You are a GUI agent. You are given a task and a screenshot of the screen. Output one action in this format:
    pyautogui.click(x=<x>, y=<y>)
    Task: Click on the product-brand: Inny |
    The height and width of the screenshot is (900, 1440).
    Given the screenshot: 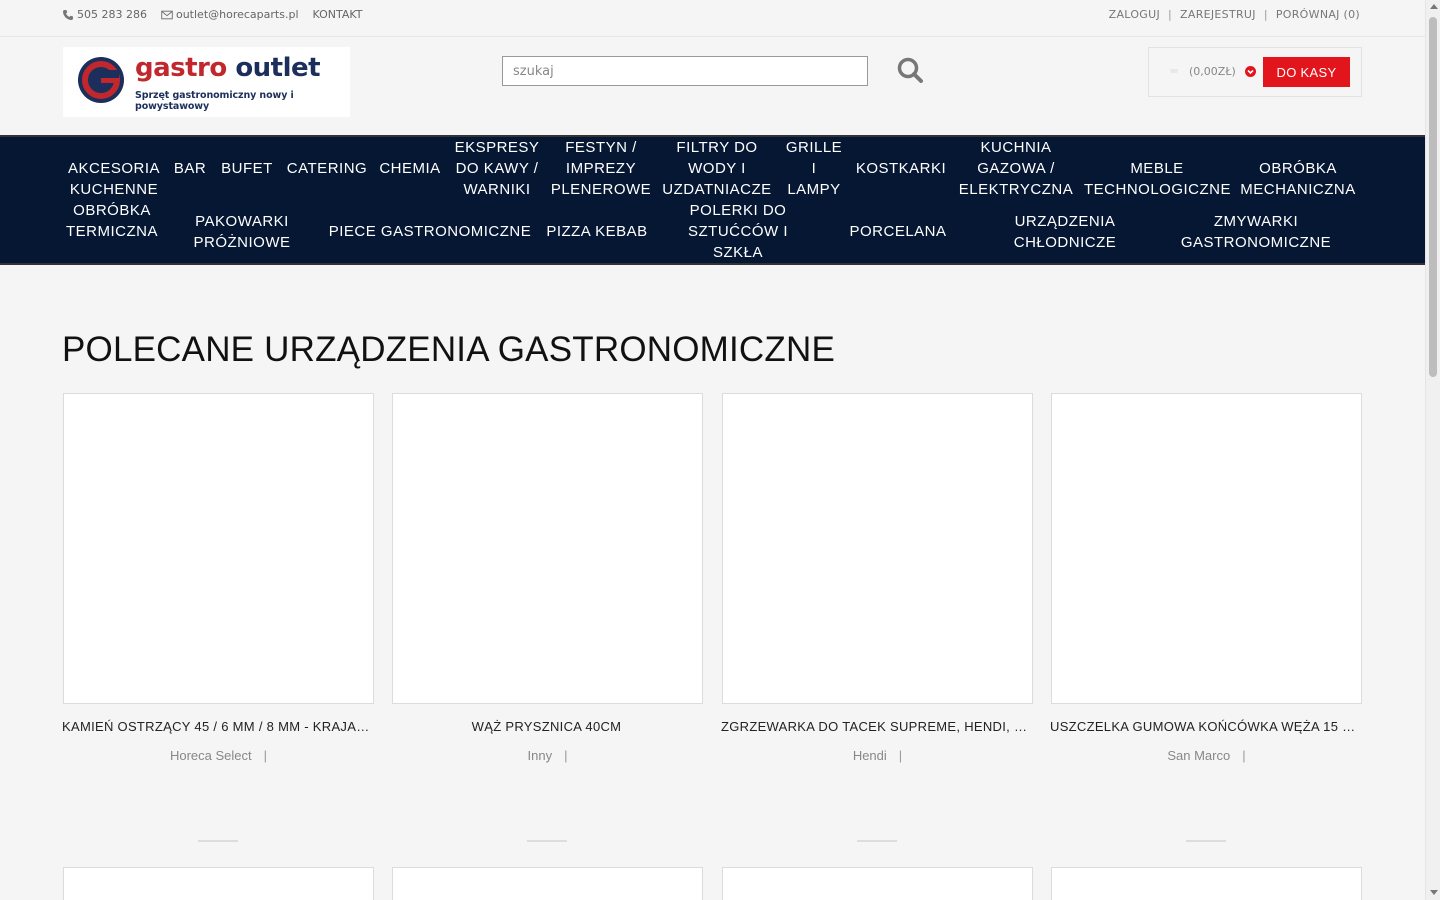 What is the action you would take?
    pyautogui.click(x=547, y=755)
    